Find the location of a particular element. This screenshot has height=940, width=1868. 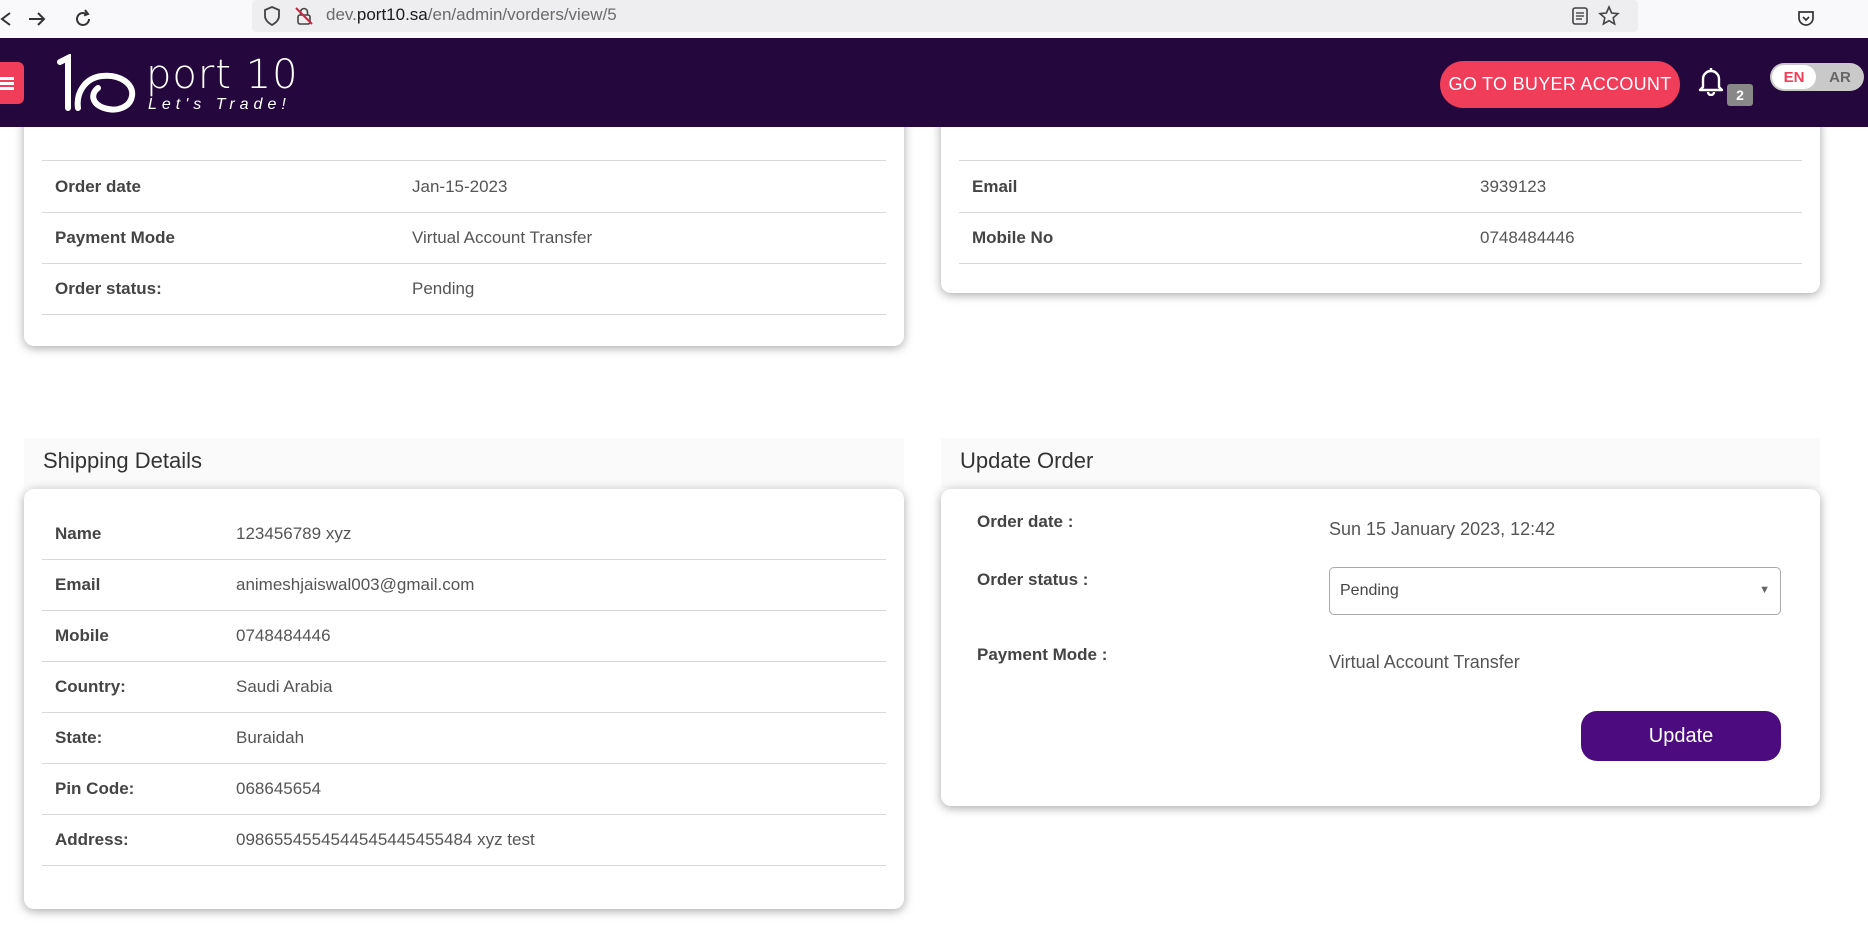

reload-icon is located at coordinates (83, 19).